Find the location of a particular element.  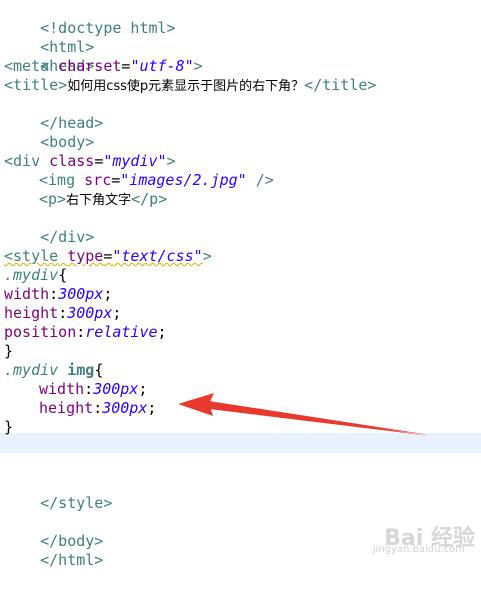

p-close: </p> is located at coordinates (149, 199).